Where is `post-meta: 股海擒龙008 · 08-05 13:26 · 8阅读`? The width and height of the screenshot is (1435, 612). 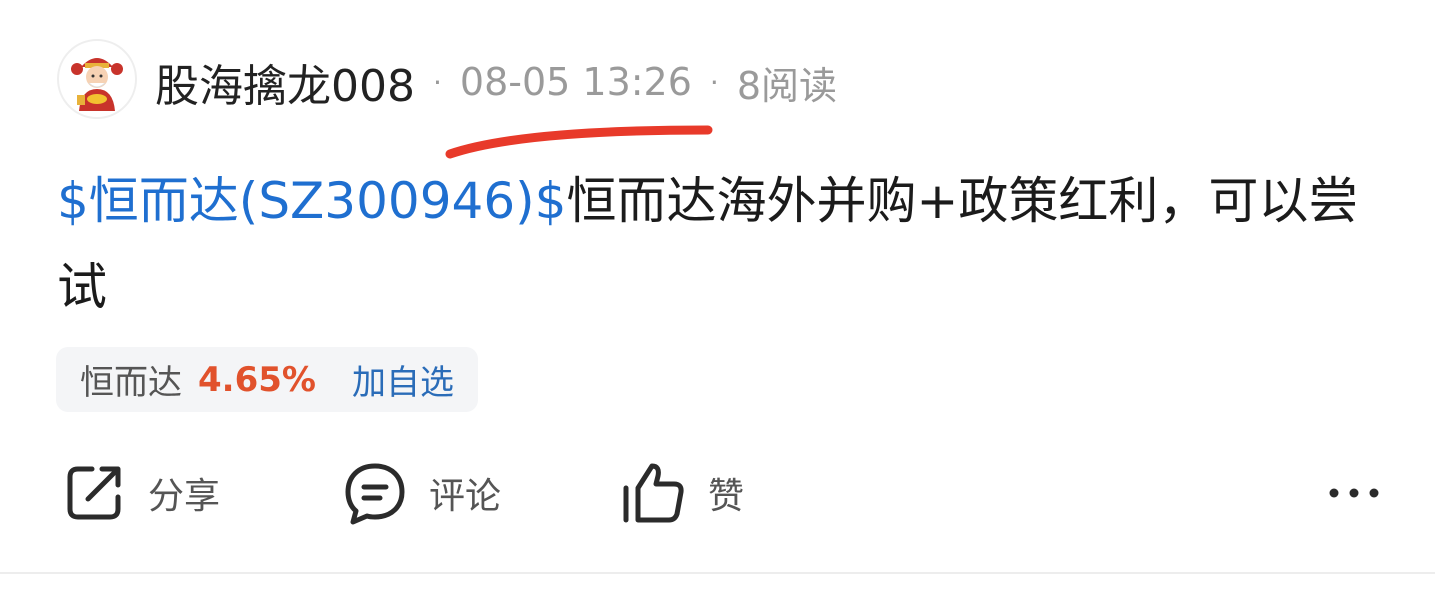 post-meta: 股海擒龙008 · 08-05 13:26 · 8阅读 is located at coordinates (496, 82).